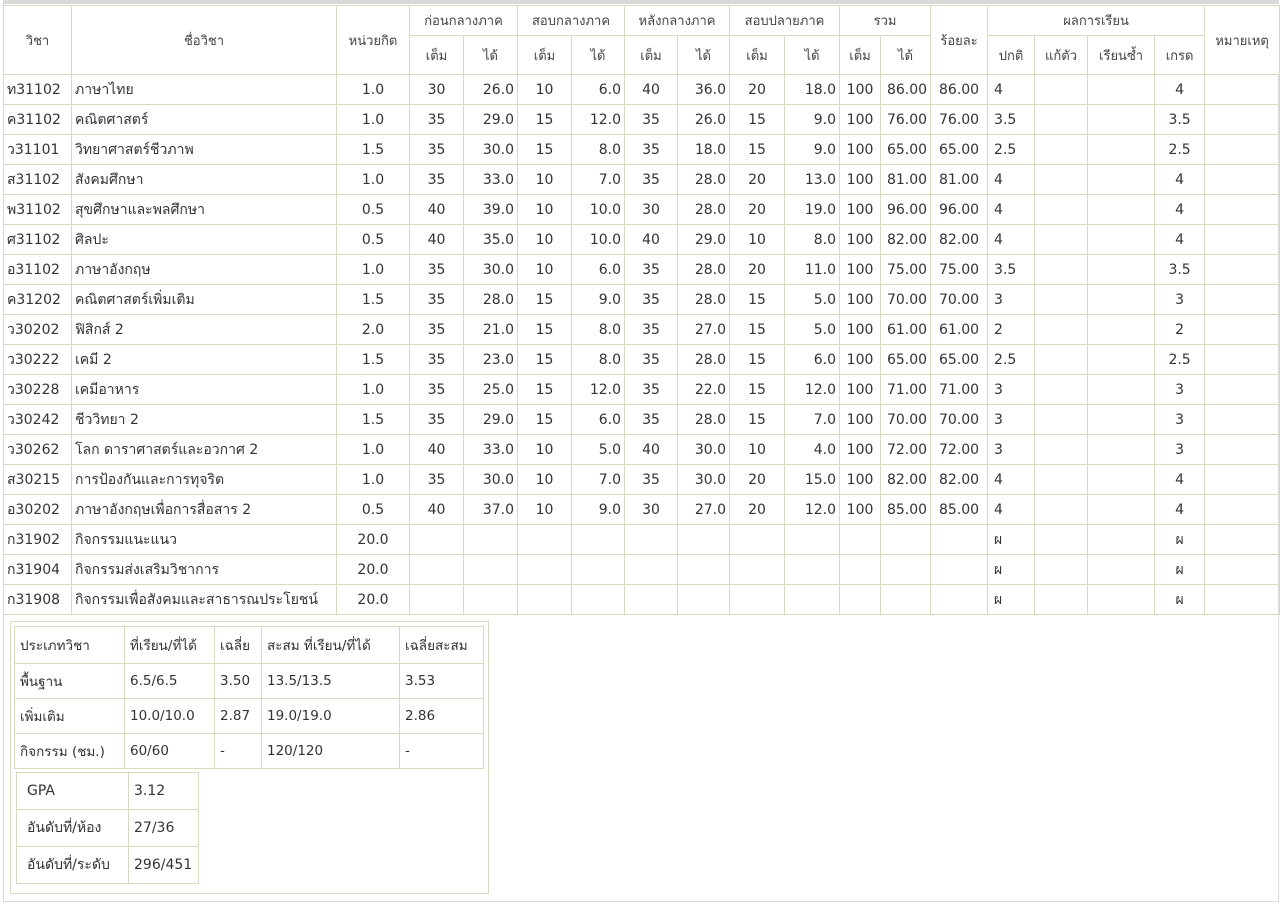 This screenshot has height=906, width=1282. I want to click on summary-row-activity: กิจกรรม (ชม.) 60/60 - 120/120 -, so click(249, 751).